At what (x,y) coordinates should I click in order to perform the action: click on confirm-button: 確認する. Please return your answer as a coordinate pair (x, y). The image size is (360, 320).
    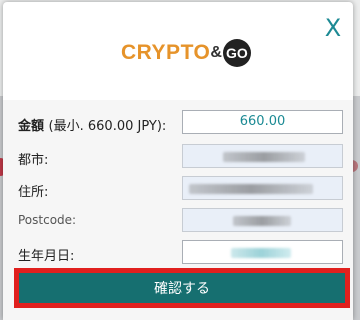
    Looking at the image, I should click on (182, 288).